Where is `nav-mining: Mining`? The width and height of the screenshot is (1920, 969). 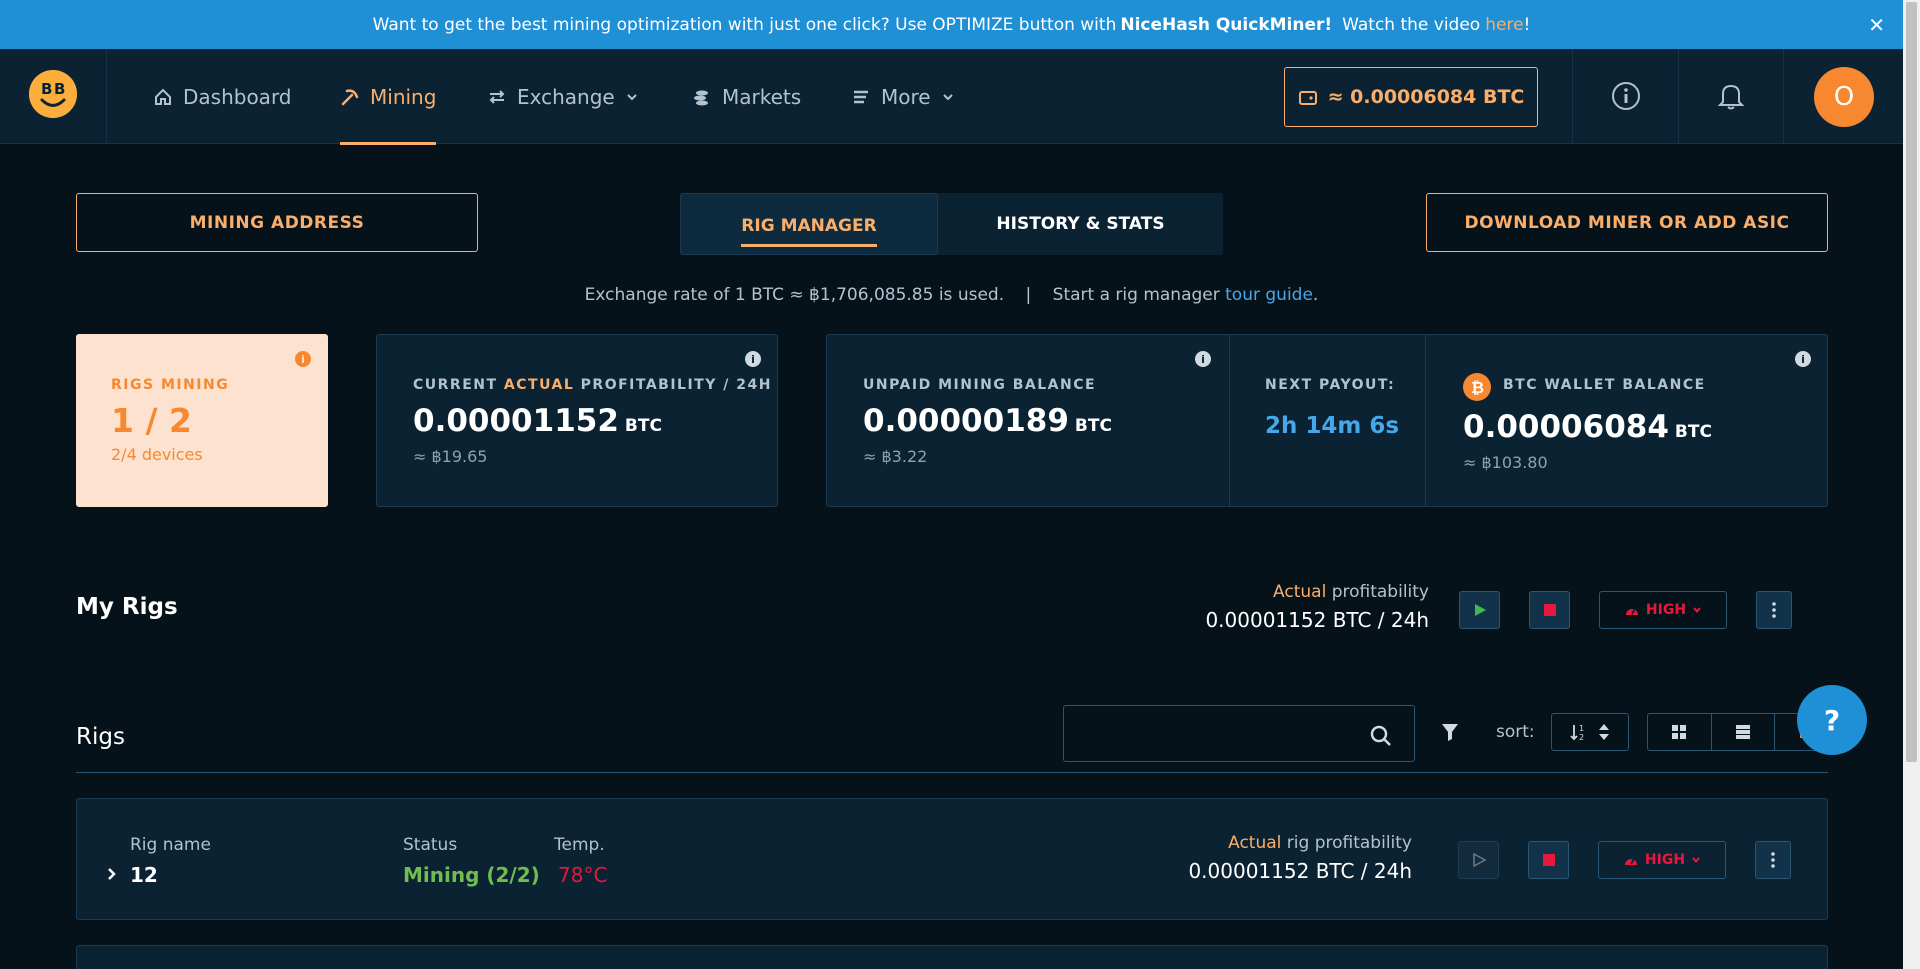 nav-mining: Mining is located at coordinates (388, 97).